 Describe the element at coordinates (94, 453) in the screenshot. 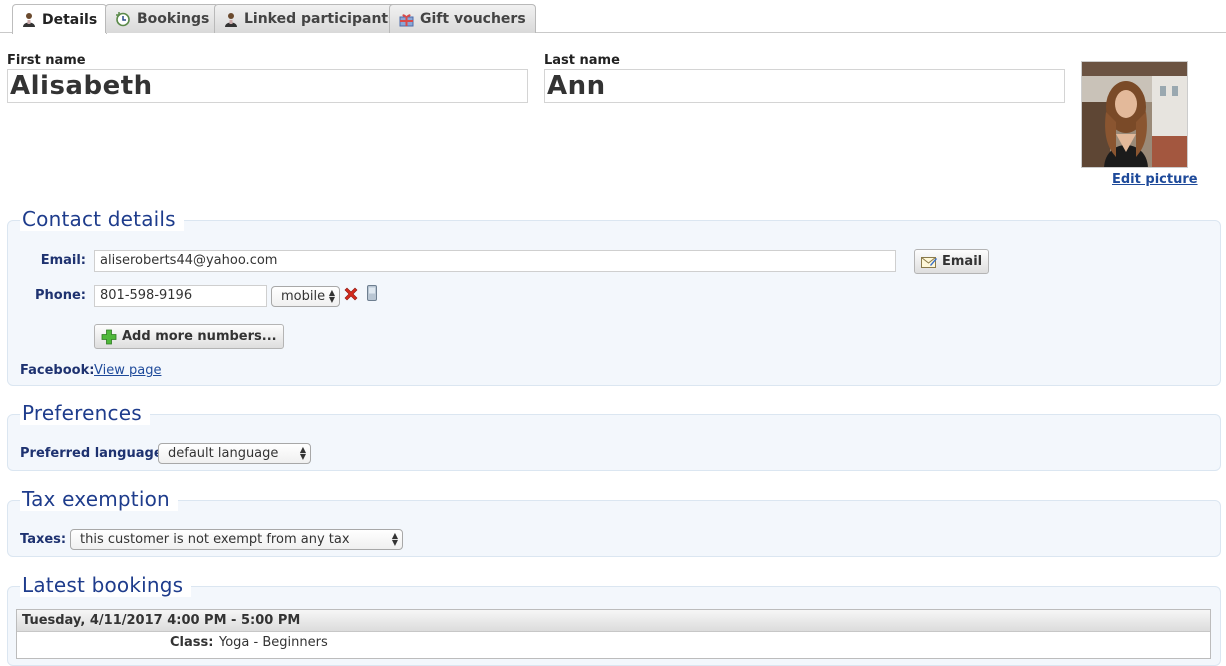

I see `preferred-language-label: Preferred language:` at that location.